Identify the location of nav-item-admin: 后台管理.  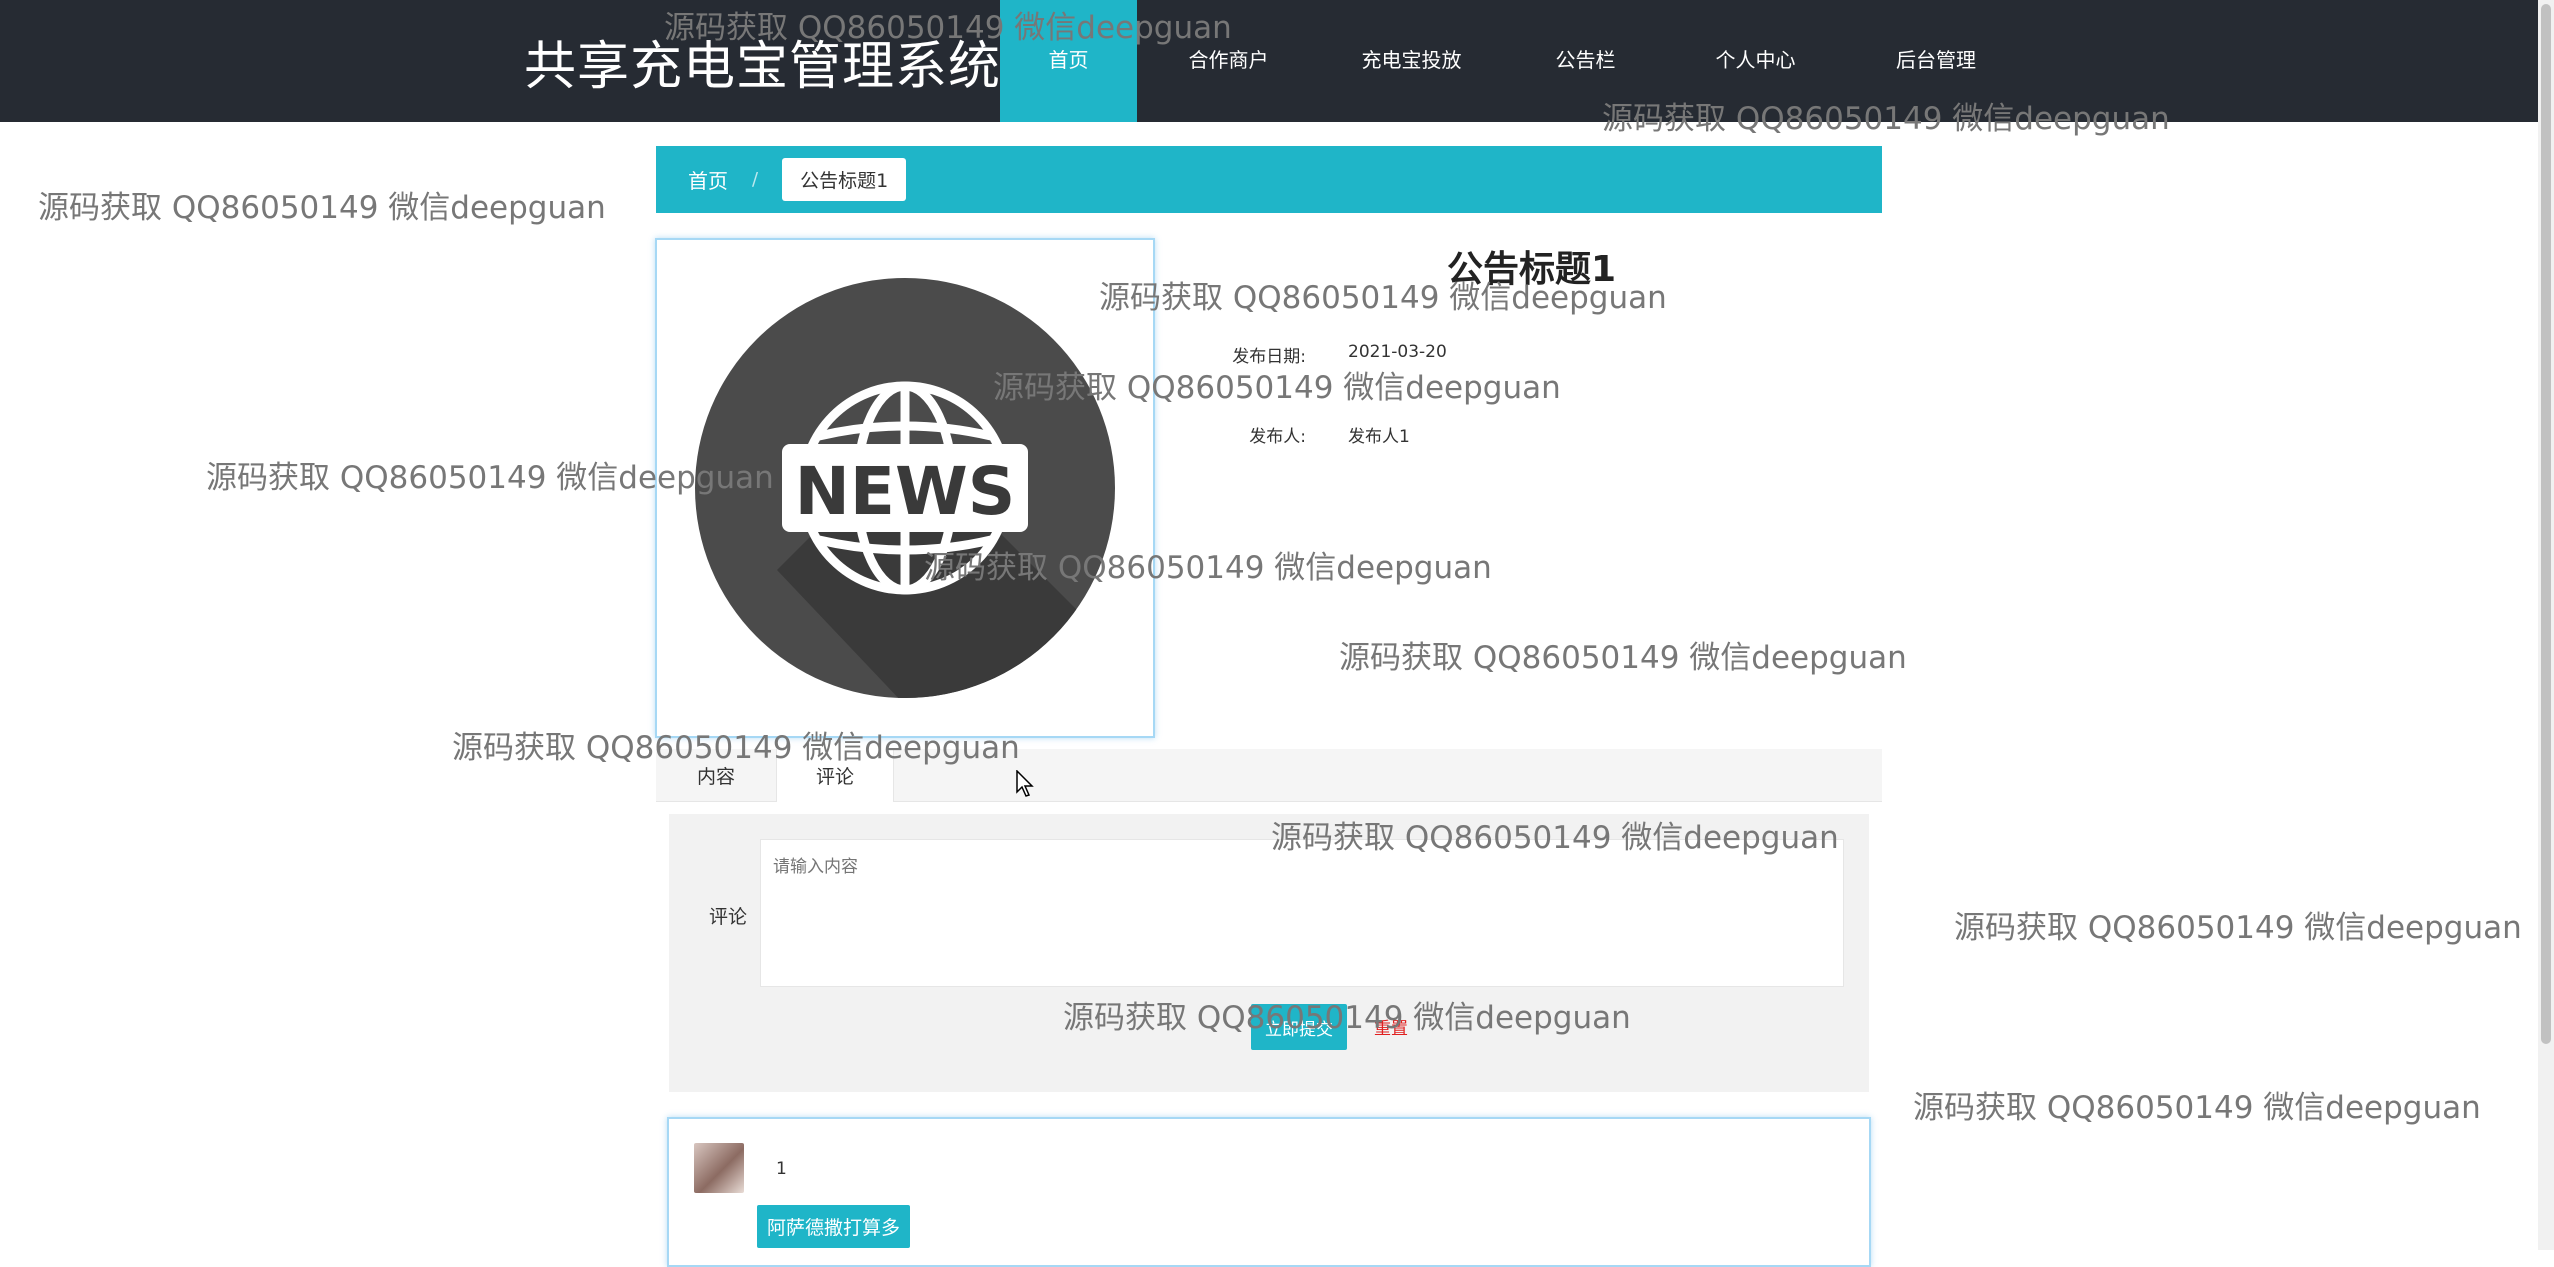
(1936, 61).